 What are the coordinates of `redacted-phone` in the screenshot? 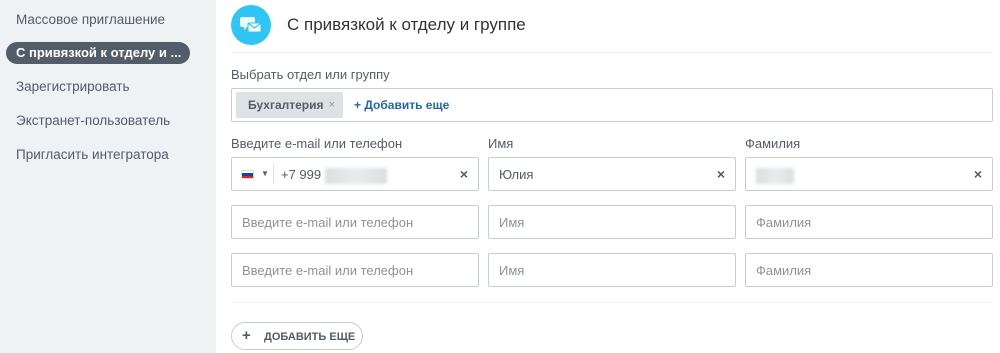 It's located at (355, 175).